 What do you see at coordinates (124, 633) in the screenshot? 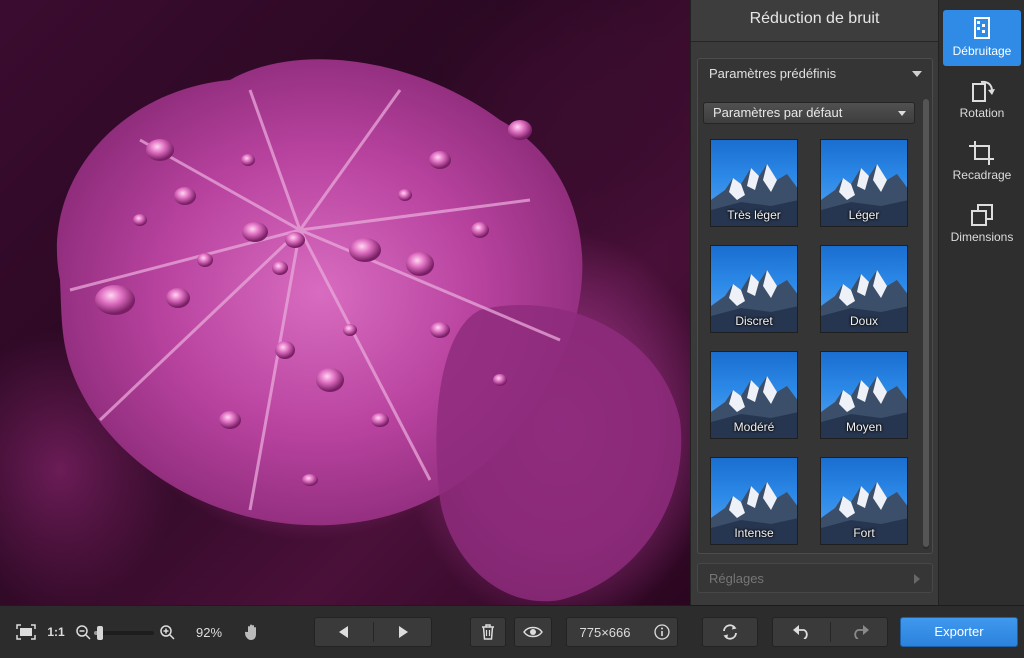
I see `zoom-slider` at bounding box center [124, 633].